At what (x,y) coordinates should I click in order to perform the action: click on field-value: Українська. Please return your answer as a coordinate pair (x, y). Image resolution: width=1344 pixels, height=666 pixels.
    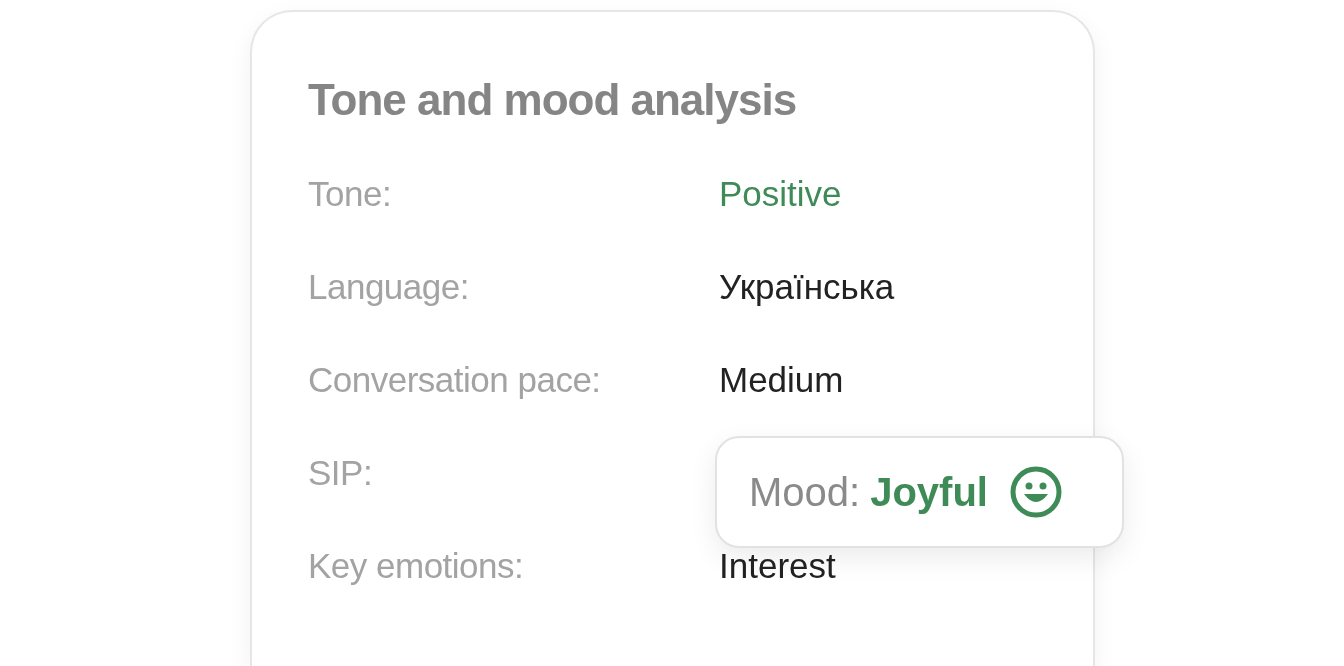
    Looking at the image, I should click on (807, 286).